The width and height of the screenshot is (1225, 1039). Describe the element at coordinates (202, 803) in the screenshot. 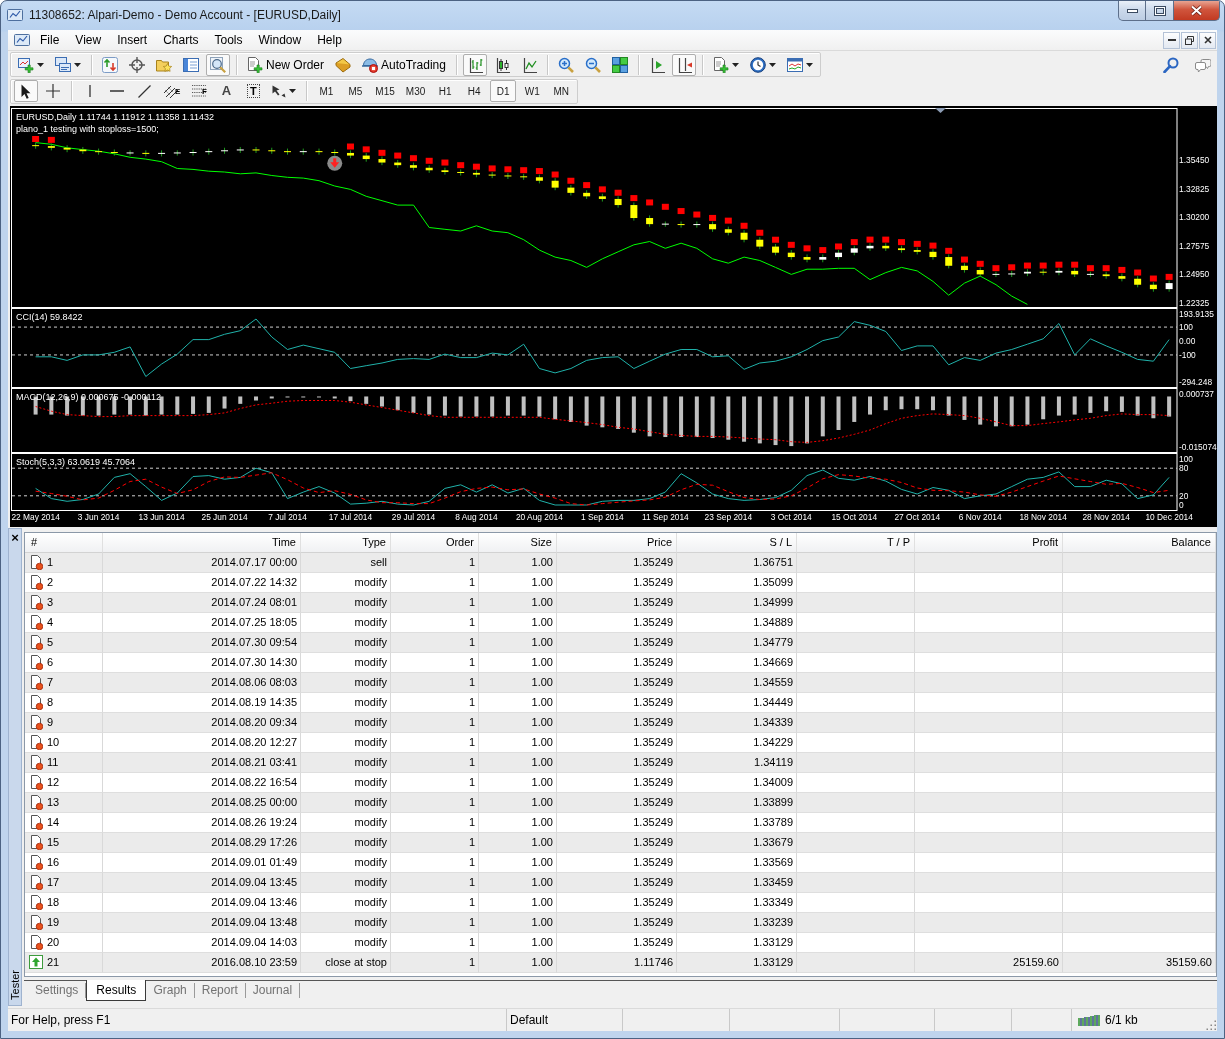

I see `table-cell: 2014.08.25 00:00` at that location.